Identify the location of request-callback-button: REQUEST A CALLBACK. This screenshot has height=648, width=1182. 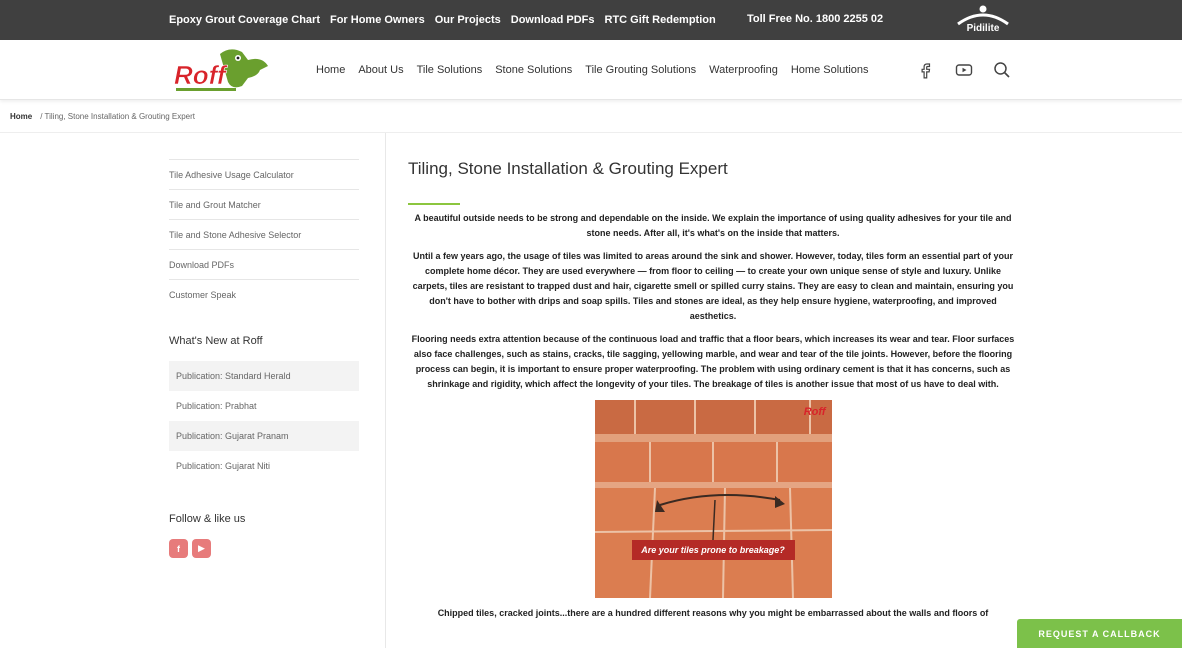
(1099, 633).